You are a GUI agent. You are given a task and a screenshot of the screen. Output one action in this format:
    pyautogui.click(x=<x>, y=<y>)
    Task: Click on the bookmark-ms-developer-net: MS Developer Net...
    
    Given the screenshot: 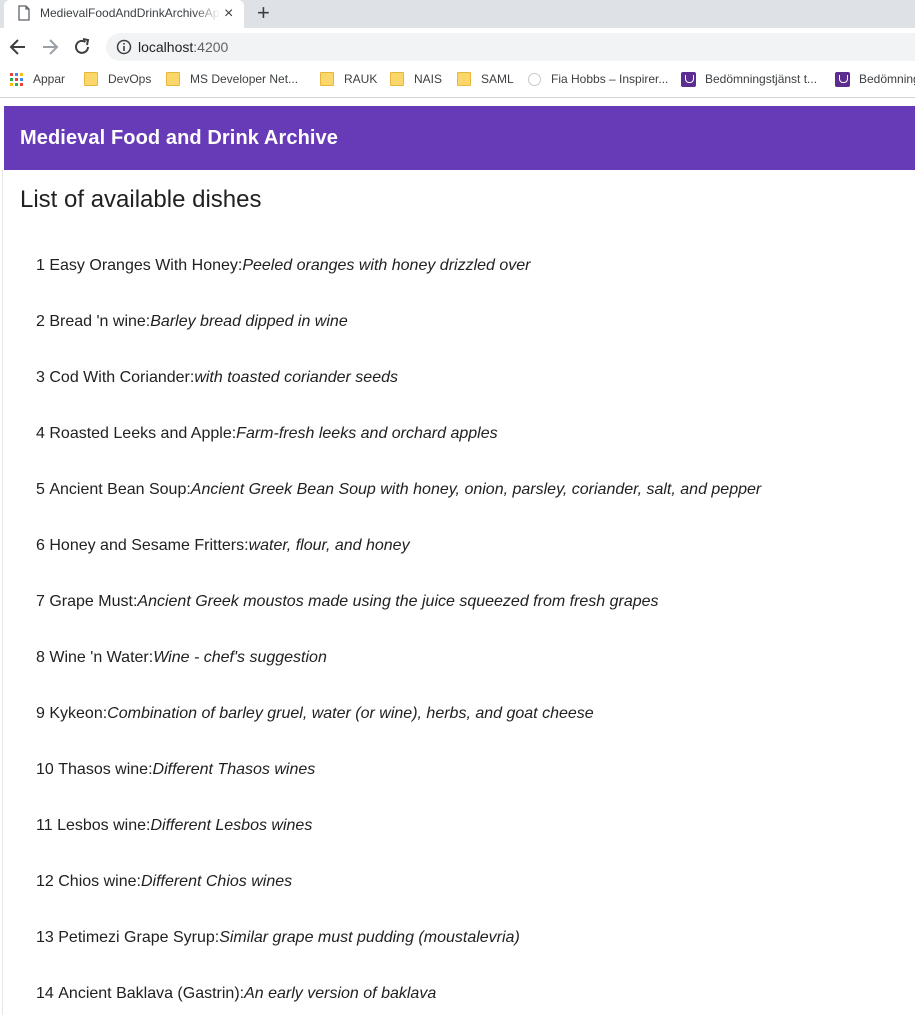 What is the action you would take?
    pyautogui.click(x=232, y=79)
    